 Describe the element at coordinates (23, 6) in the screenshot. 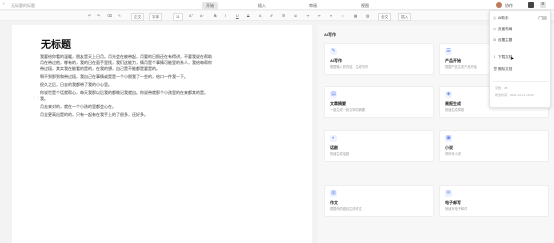

I see `document-title: 无标题的标题` at that location.